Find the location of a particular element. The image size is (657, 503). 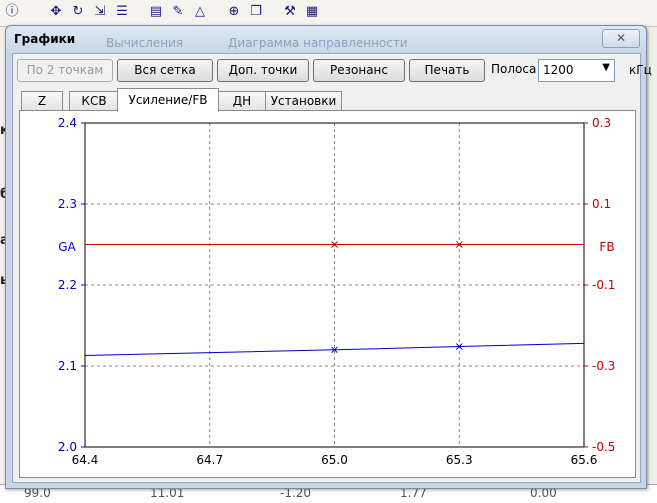

band-select: 1200 ▼ is located at coordinates (576, 70).